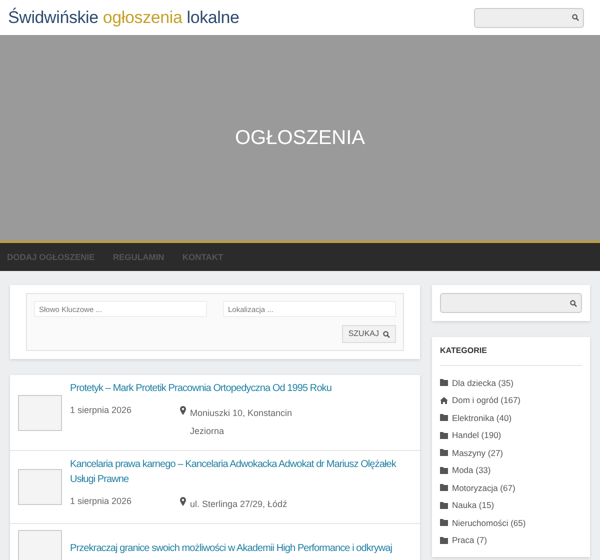 Image resolution: width=600 pixels, height=560 pixels. I want to click on listing-title: Kancelaria prawa karnego – Kancelaria Adwokacka Adwokat dr Mariusz Olężałek Usługi Prawne, so click(243, 472).